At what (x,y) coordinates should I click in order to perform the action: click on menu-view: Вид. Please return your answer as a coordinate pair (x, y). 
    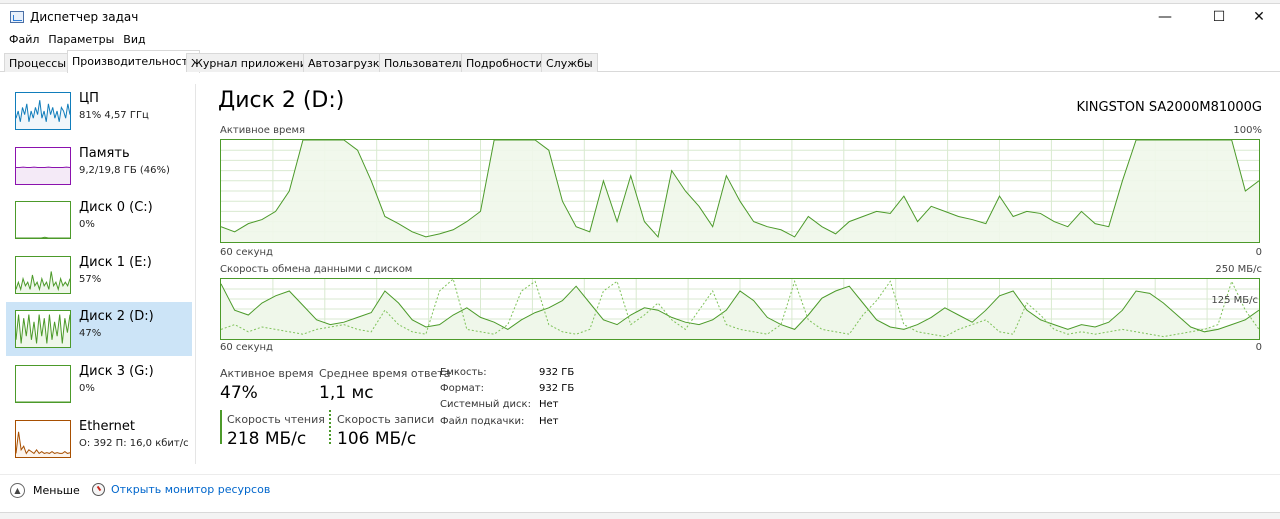
    Looking at the image, I should click on (134, 41).